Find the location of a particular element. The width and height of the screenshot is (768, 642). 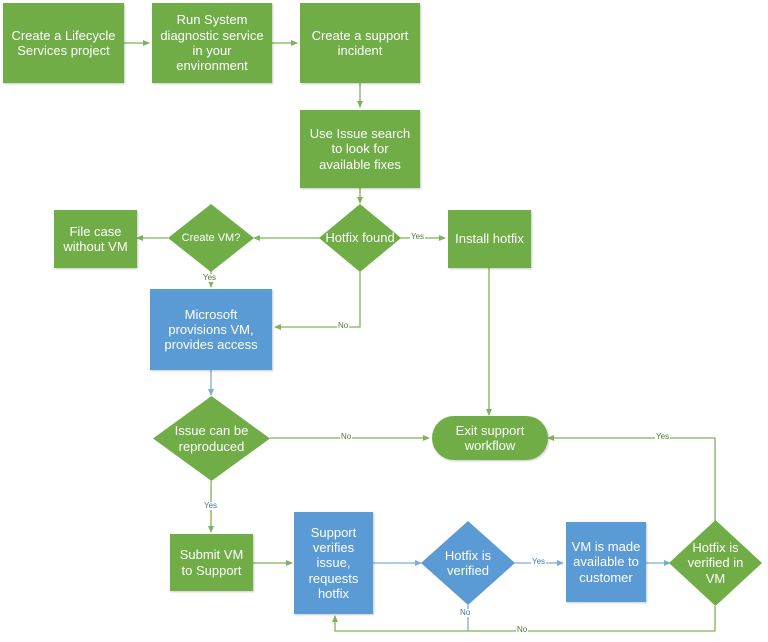

node-label: Submit VM to Support is located at coordinates (211, 562).